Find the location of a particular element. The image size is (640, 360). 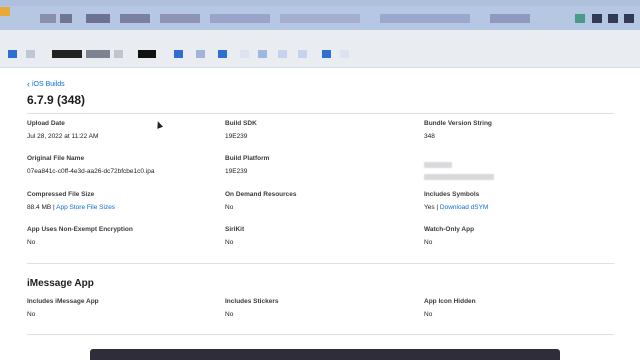

includes-imessage-field: Includes iMessage App No is located at coordinates (117, 308).